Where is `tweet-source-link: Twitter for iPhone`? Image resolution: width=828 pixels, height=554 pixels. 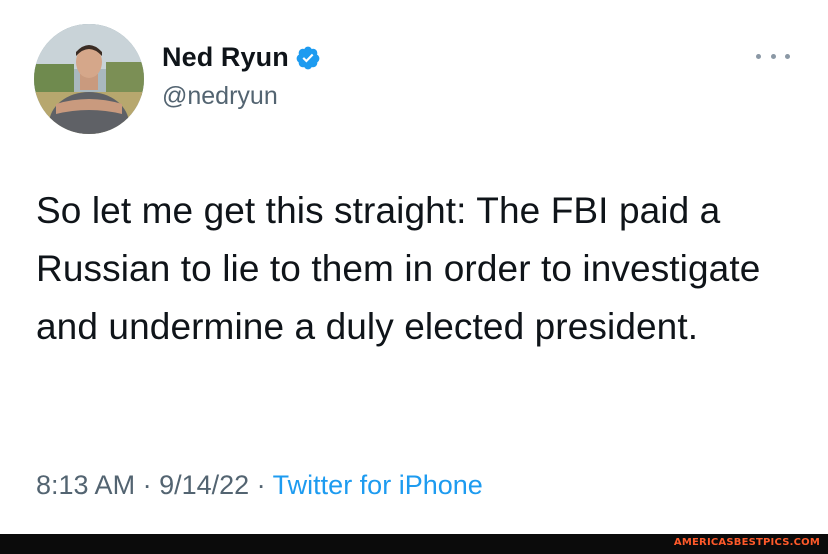 tweet-source-link: Twitter for iPhone is located at coordinates (378, 485).